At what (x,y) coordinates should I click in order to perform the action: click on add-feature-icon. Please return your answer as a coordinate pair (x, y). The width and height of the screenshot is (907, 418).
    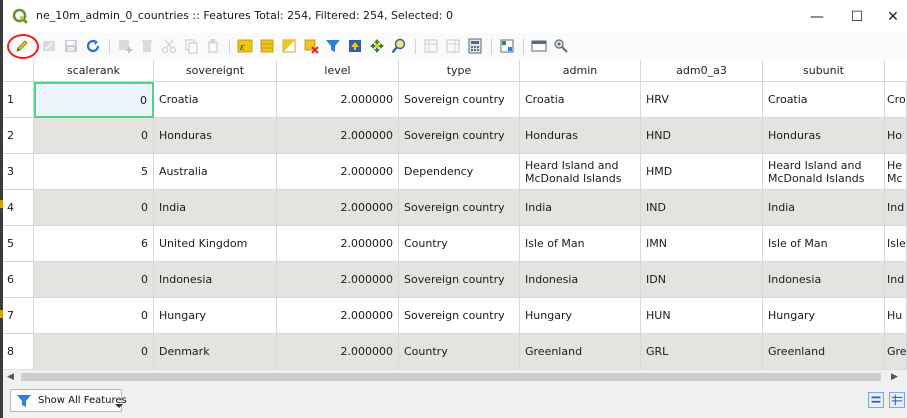
    Looking at the image, I should click on (125, 46).